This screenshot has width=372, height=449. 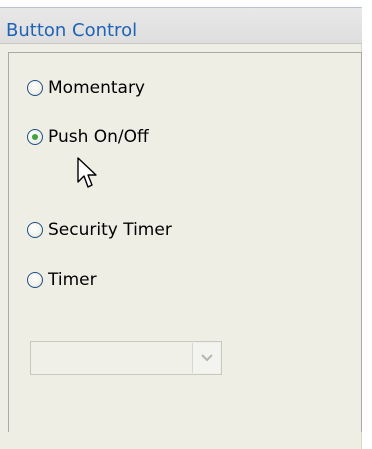 What do you see at coordinates (35, 137) in the screenshot?
I see `radio-button-push-on-off` at bounding box center [35, 137].